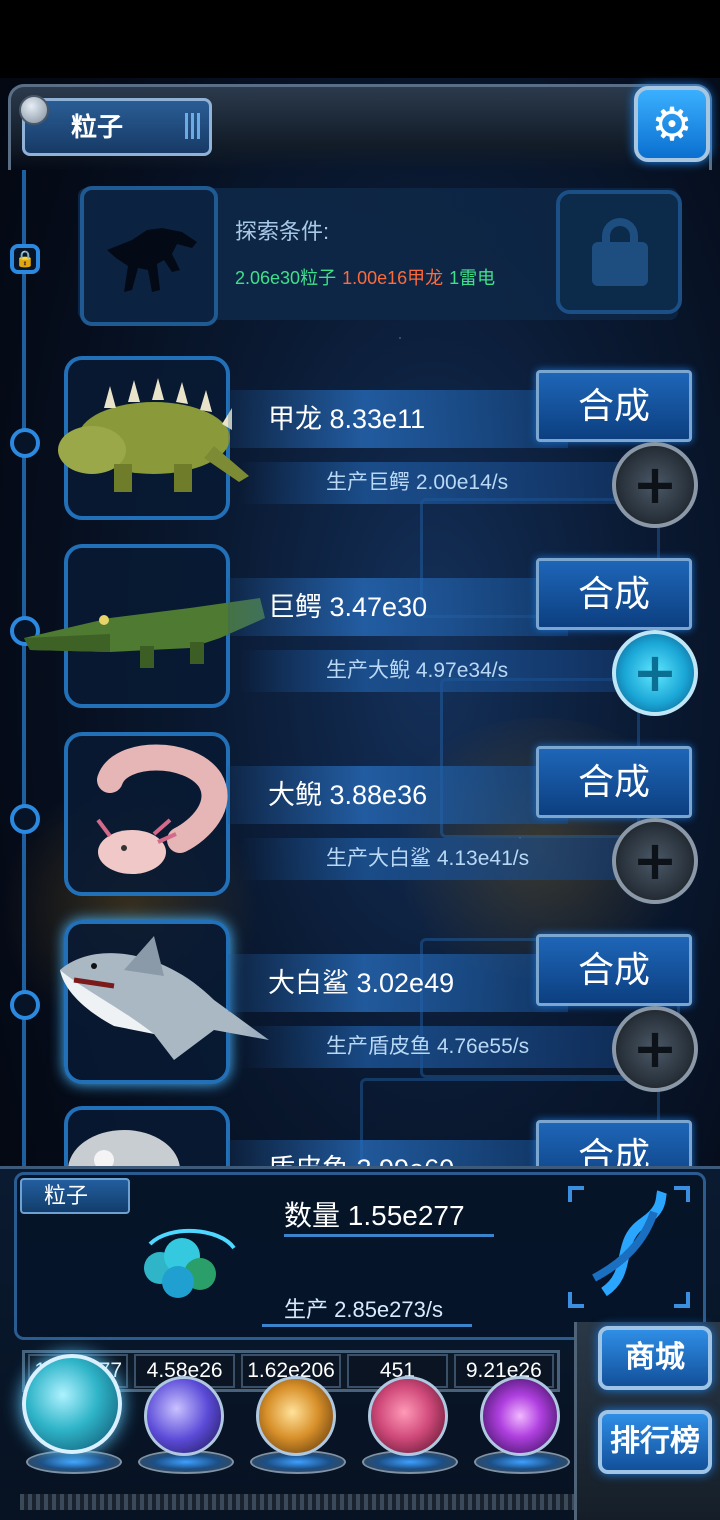 This screenshot has width=720, height=1520. I want to click on ranking-button: 排行榜, so click(655, 1442).